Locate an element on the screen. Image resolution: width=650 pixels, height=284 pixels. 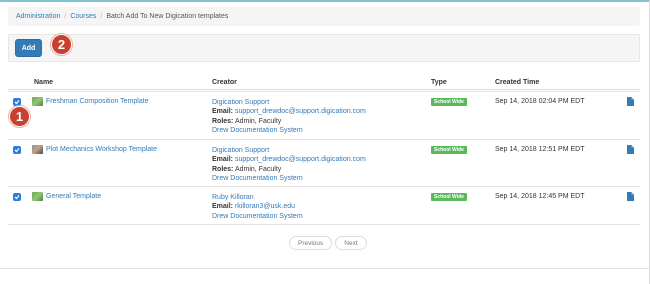
creator-email-link: rkilloran3@usk.edu is located at coordinates (265, 206).